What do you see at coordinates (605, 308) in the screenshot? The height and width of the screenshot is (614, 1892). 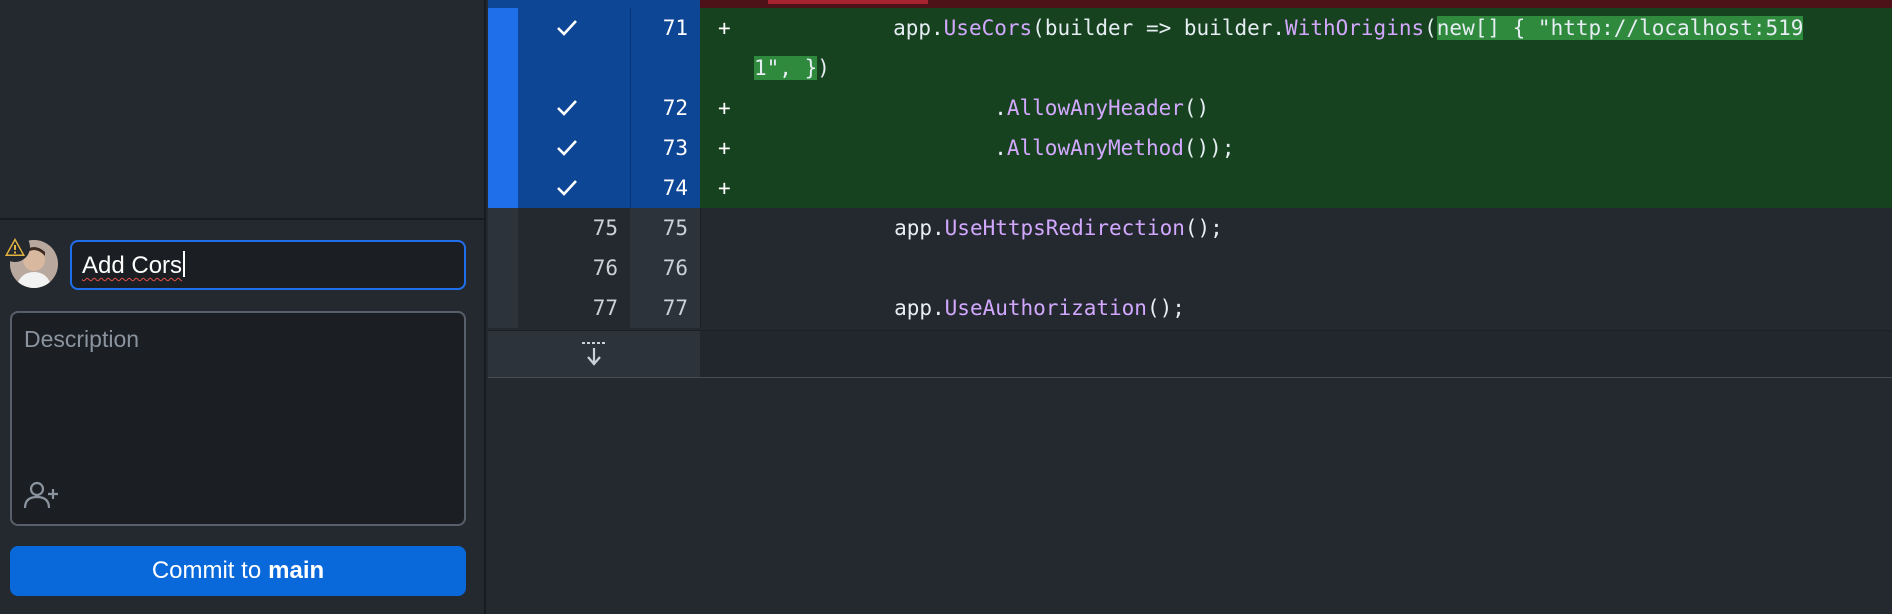 I see `old-line-number: 77` at bounding box center [605, 308].